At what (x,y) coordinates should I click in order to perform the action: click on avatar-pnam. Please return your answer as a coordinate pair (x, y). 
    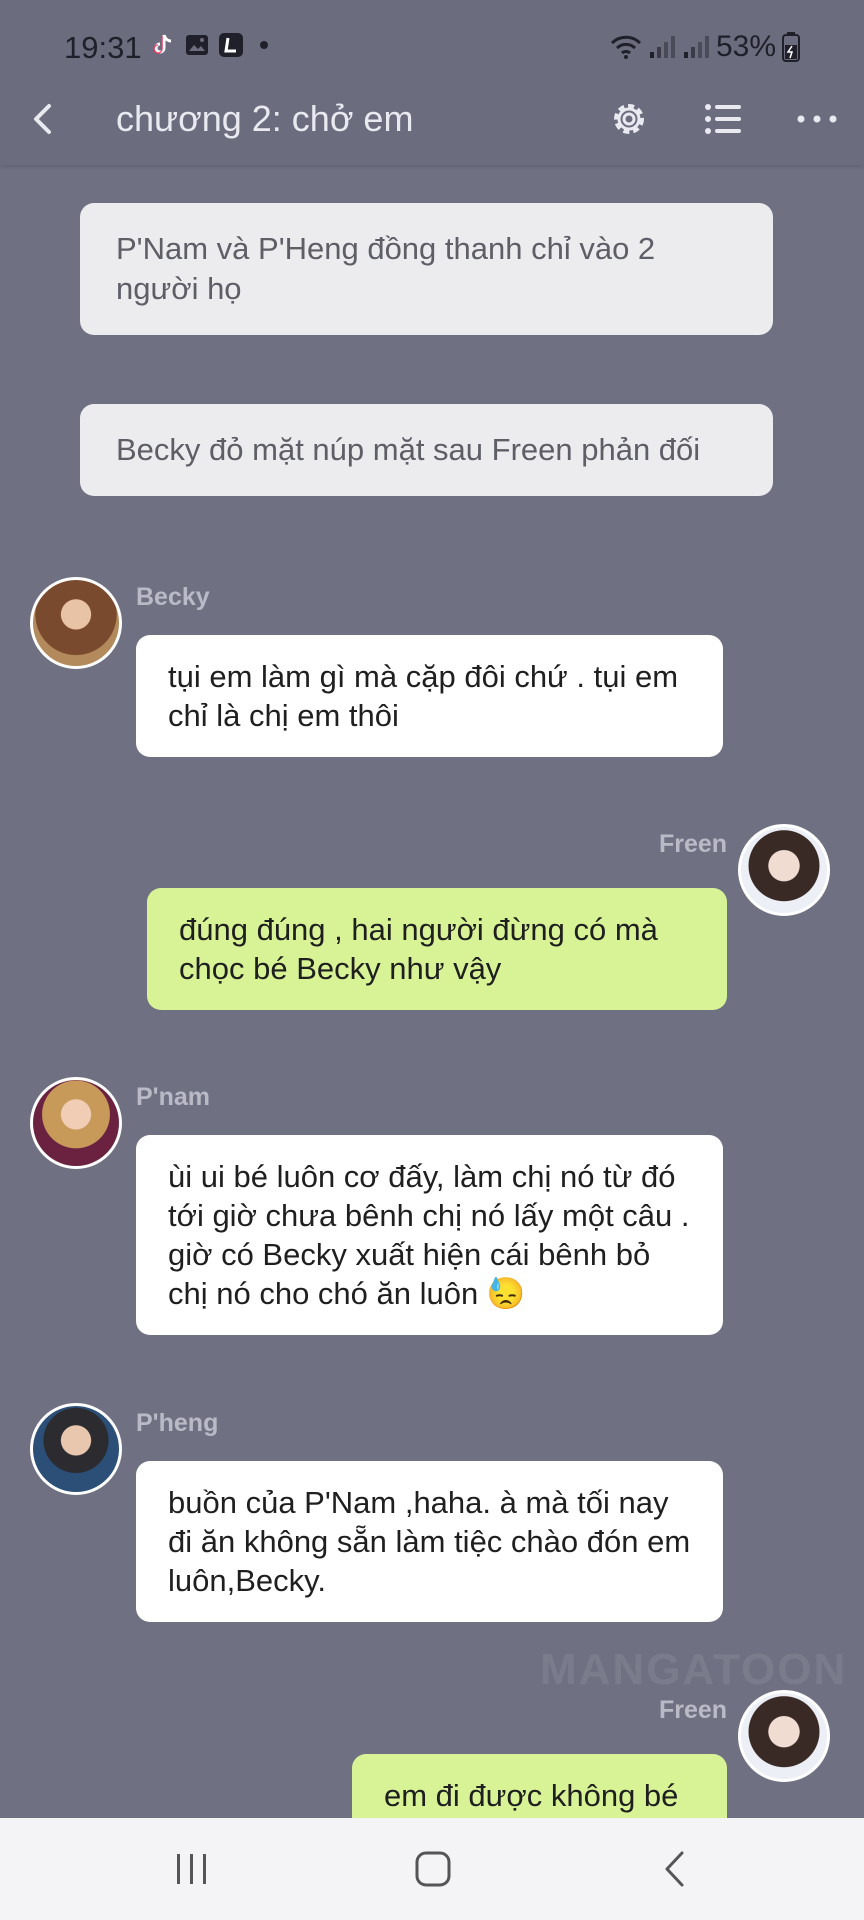
    Looking at the image, I should click on (76, 1123).